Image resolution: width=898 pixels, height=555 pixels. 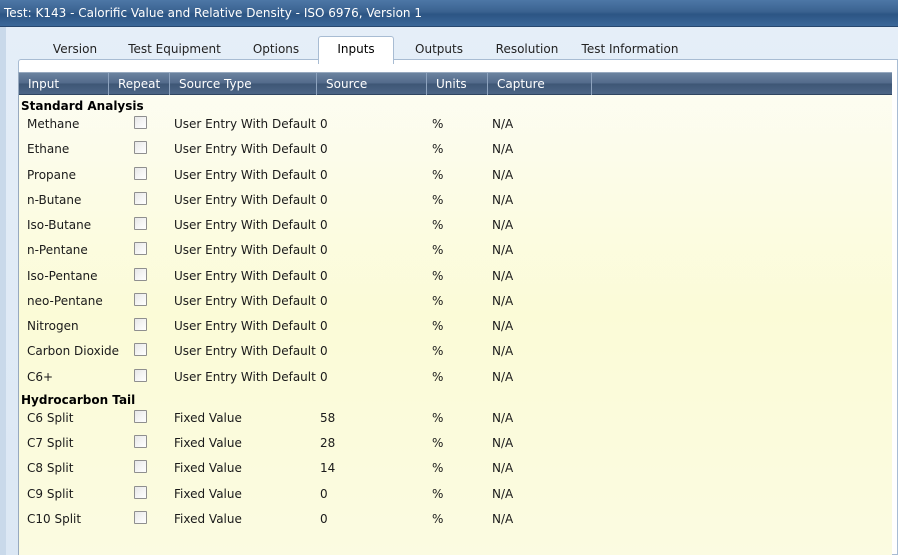 What do you see at coordinates (455, 124) in the screenshot?
I see `table-row: Methane User Entry With Default 0% N/A` at bounding box center [455, 124].